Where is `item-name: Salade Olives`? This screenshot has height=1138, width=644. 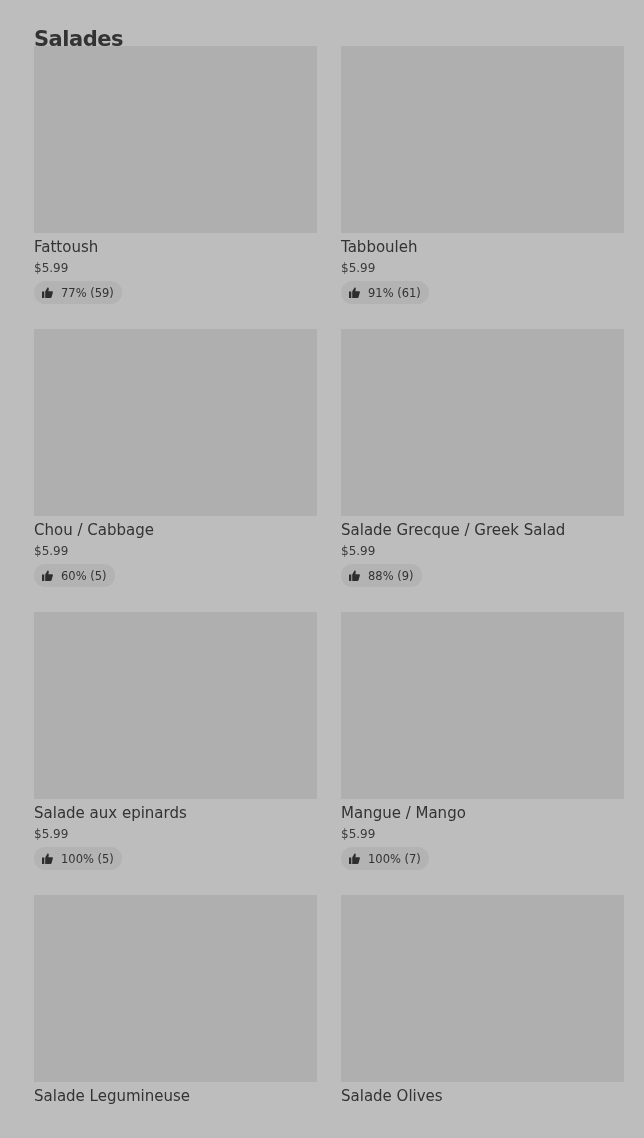 item-name: Salade Olives is located at coordinates (392, 1096).